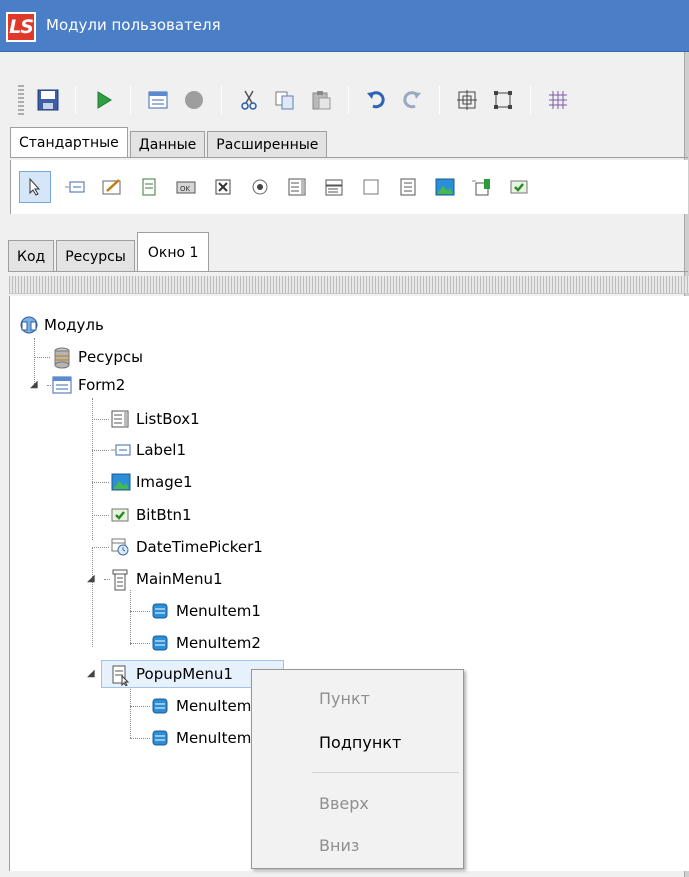  I want to click on tab-extended: Расширенные, so click(267, 144).